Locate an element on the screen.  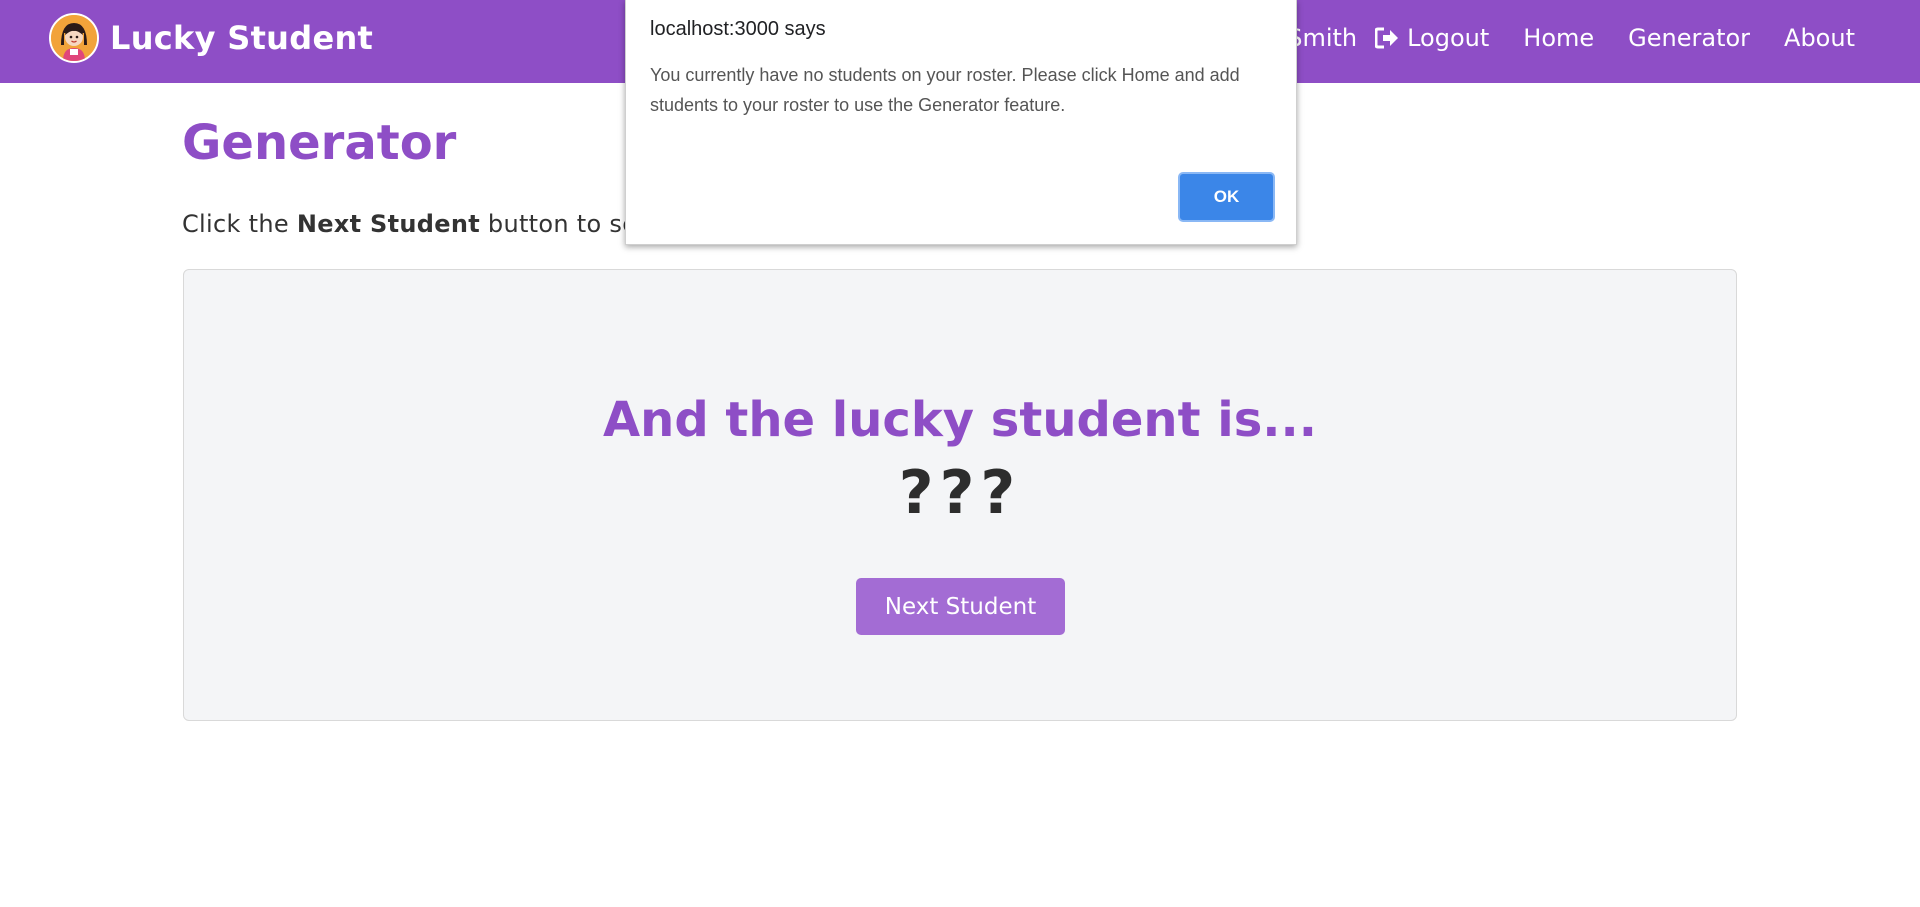
brand-link: Lucky Student is located at coordinates (211, 38).